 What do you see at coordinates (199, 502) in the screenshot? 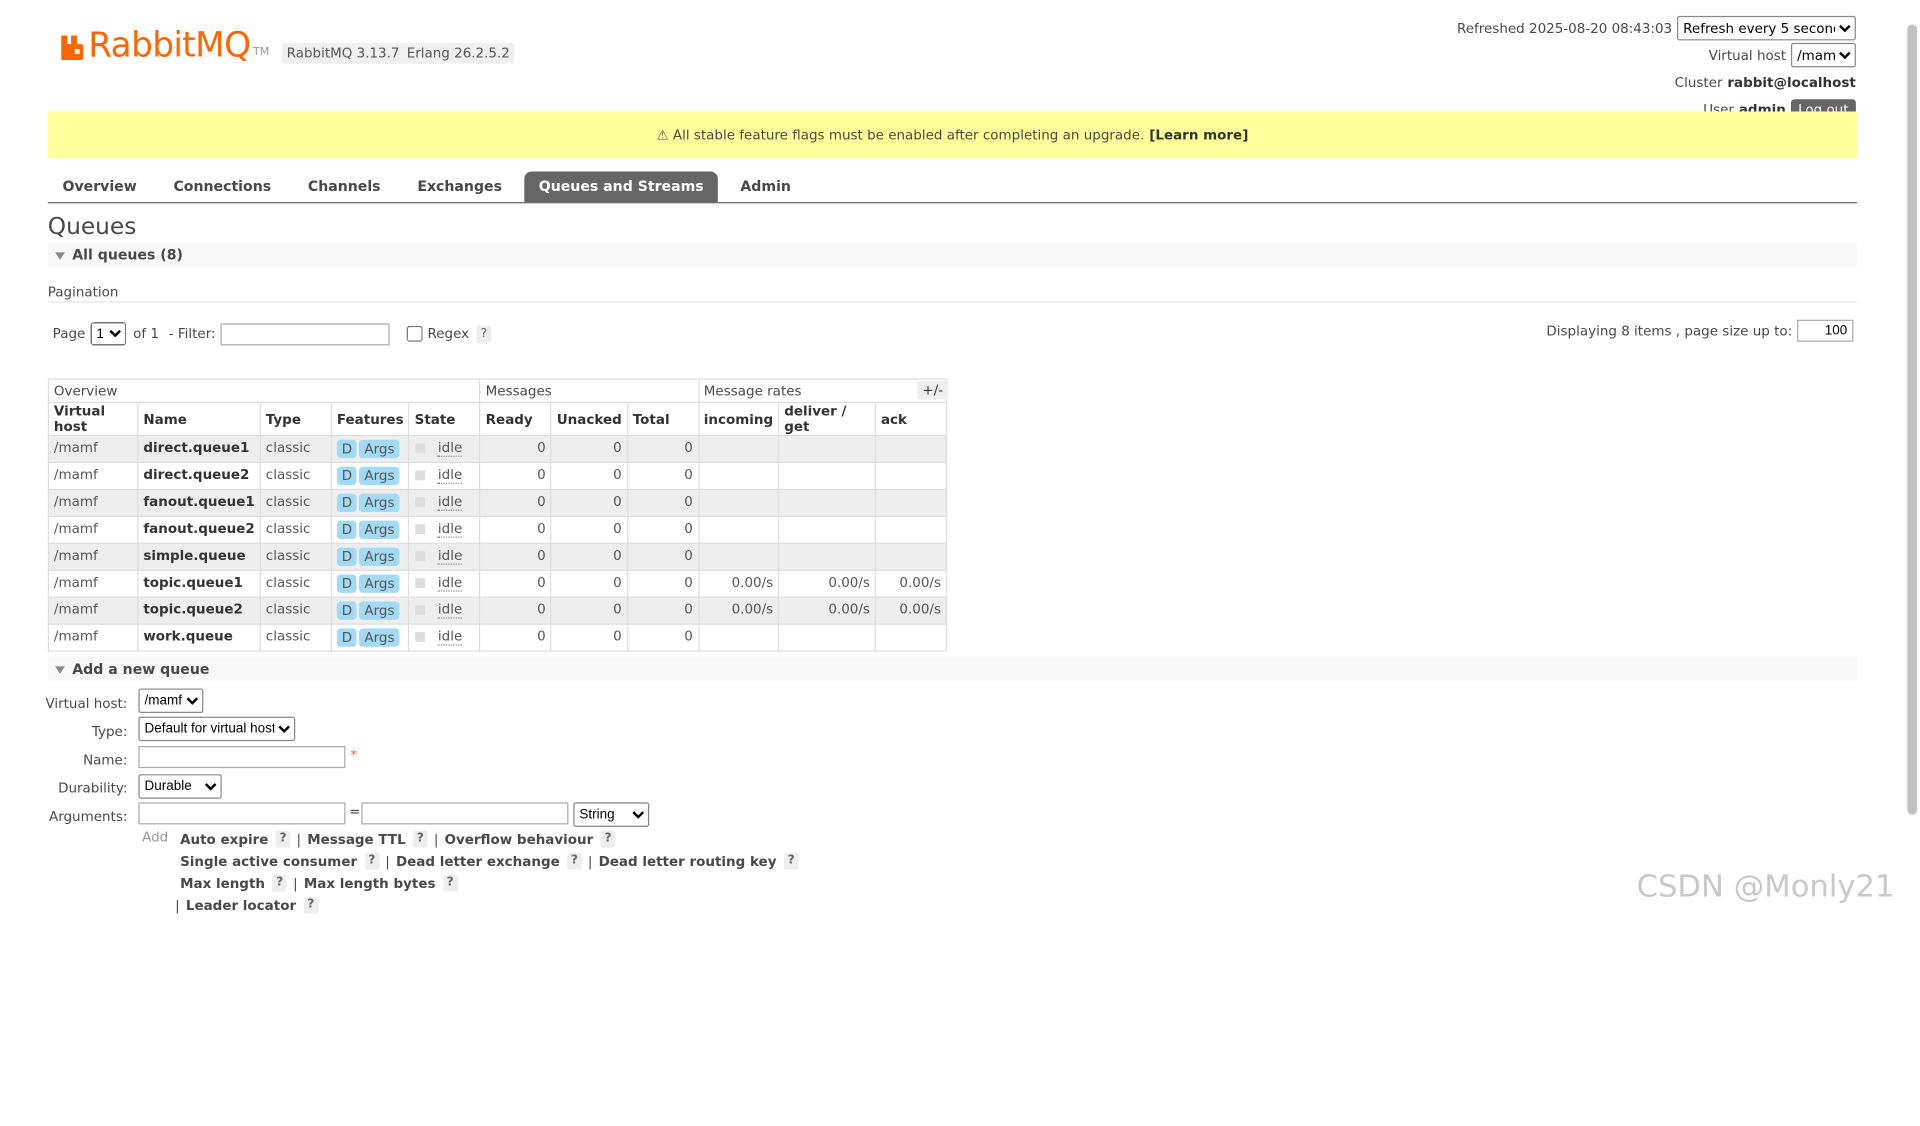
I see `queue-name-link: fanout.queue1` at bounding box center [199, 502].